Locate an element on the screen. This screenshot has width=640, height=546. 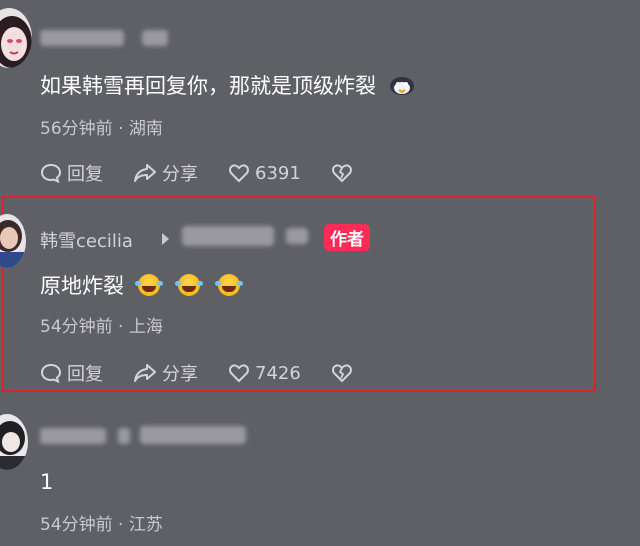
like-count: 7426 is located at coordinates (278, 373).